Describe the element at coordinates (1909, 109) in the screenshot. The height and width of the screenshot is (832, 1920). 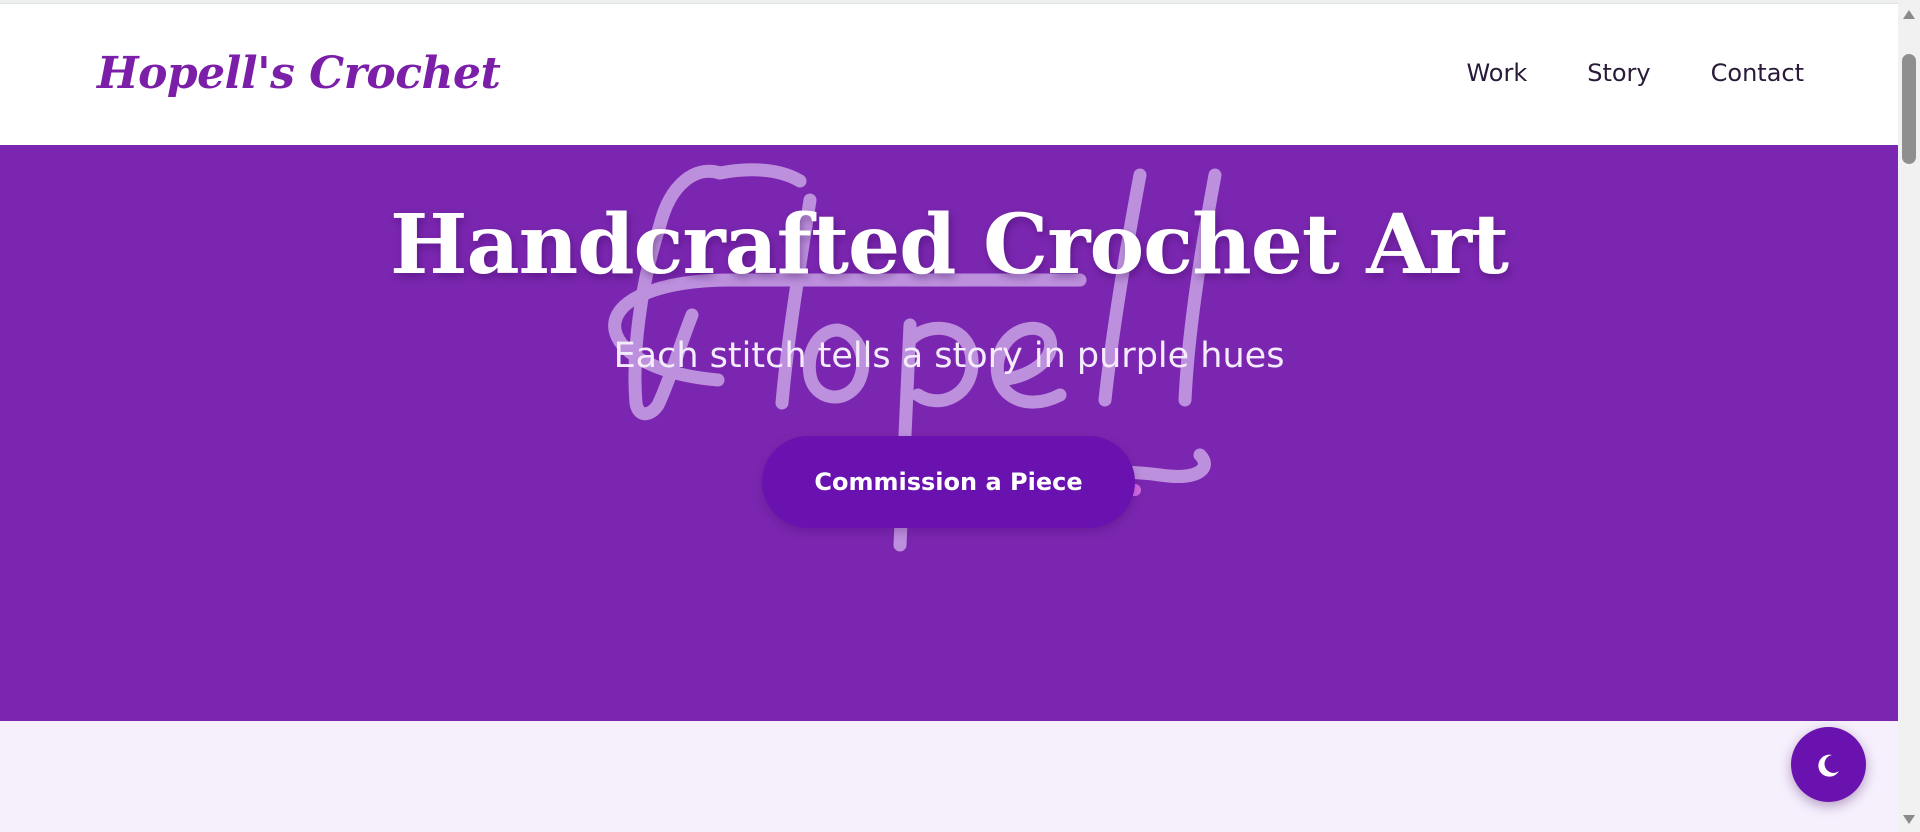
I see `scrollbar-thumb` at that location.